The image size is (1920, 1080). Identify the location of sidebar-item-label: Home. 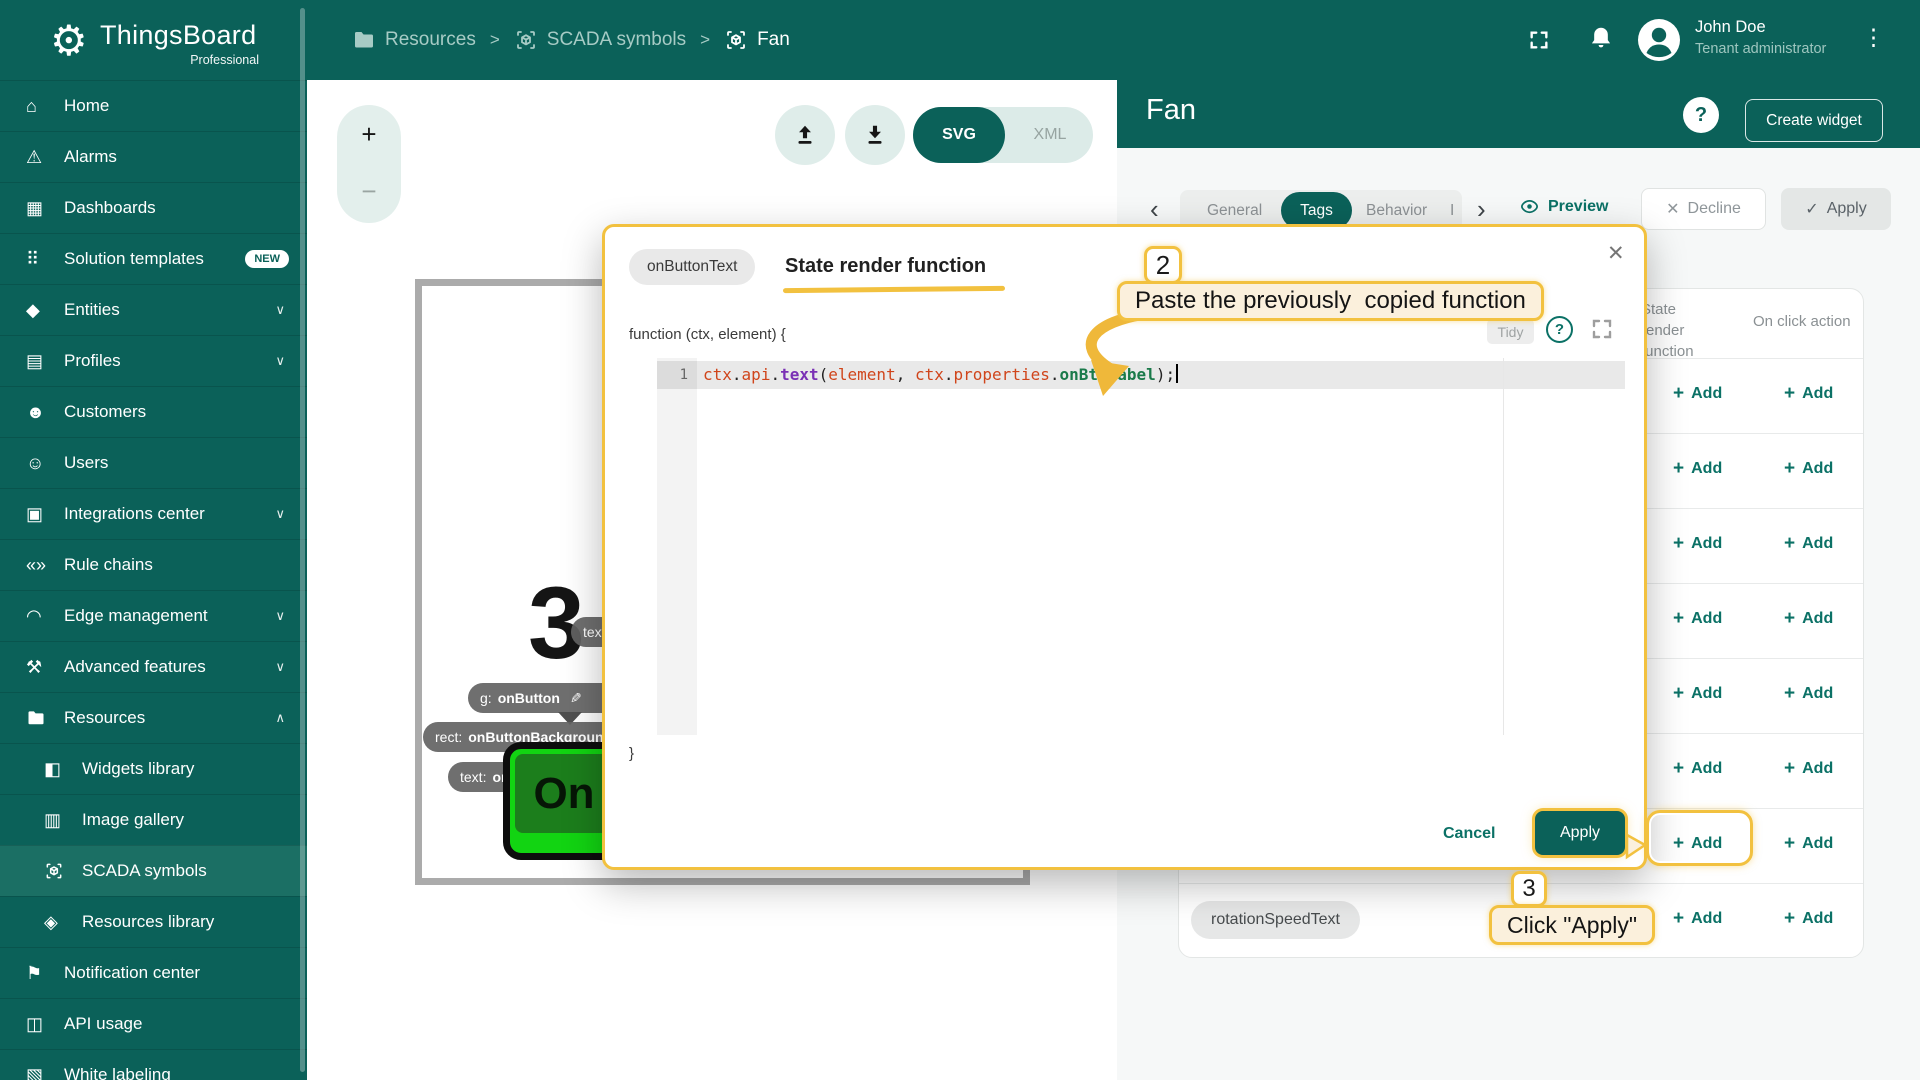
(87, 105).